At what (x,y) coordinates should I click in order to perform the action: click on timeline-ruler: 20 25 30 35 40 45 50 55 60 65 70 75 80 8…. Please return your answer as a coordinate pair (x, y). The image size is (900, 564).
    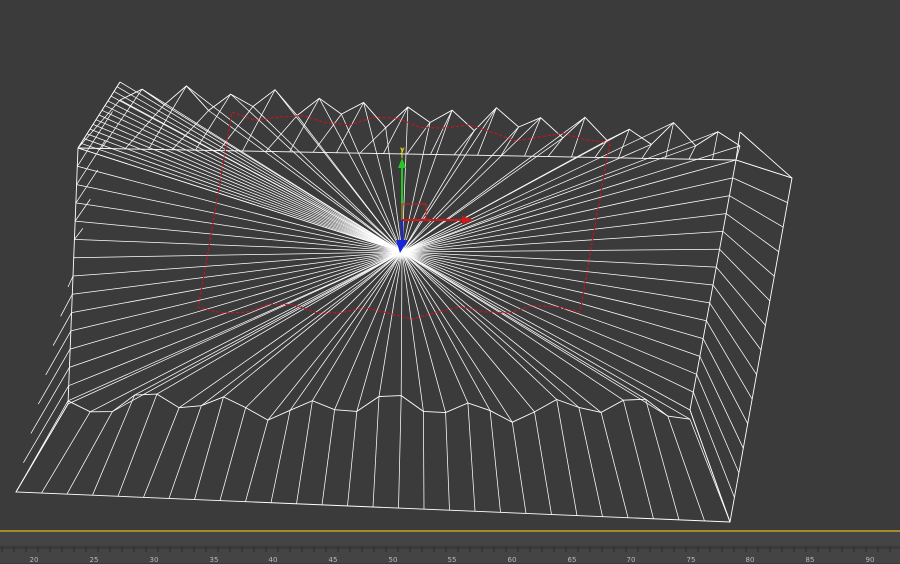
    Looking at the image, I should click on (450, 548).